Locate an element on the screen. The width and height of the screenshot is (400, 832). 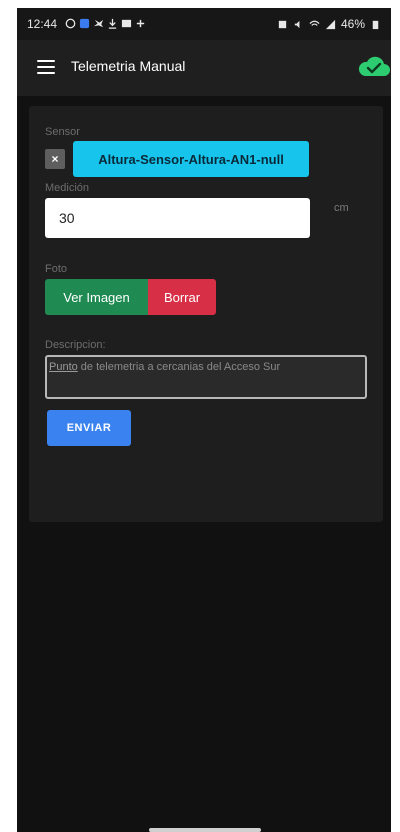
battery-icon is located at coordinates (375, 24).